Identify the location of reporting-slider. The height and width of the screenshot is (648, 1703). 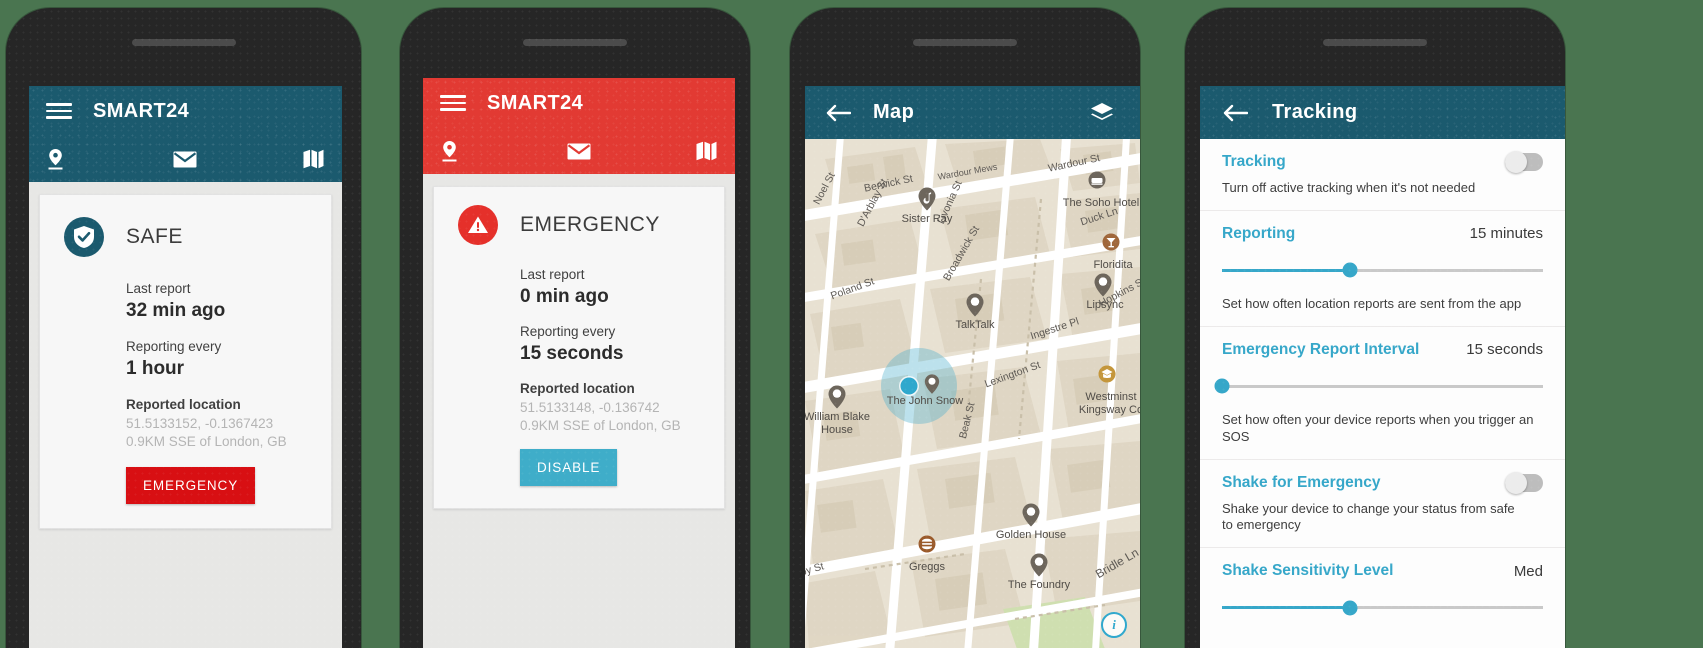
(1382, 270).